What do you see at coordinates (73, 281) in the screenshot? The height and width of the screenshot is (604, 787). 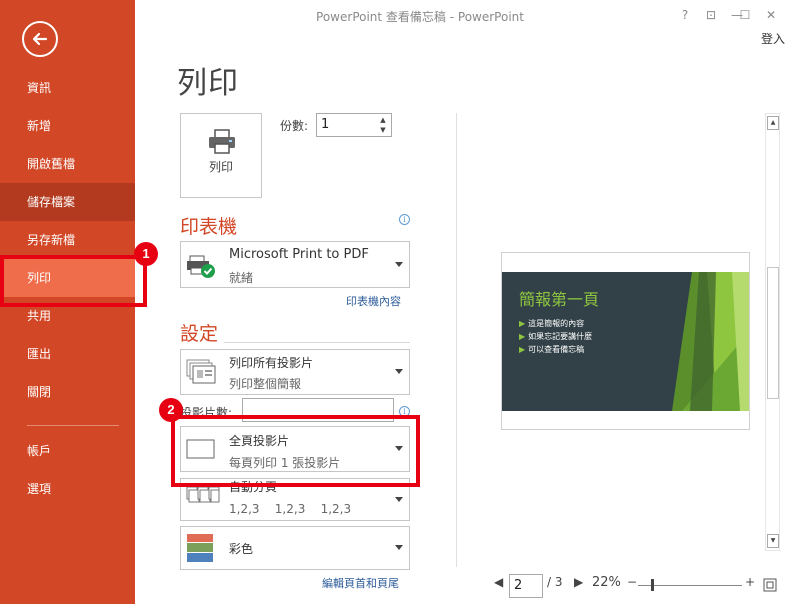 I see `highlight-box-print-nav` at bounding box center [73, 281].